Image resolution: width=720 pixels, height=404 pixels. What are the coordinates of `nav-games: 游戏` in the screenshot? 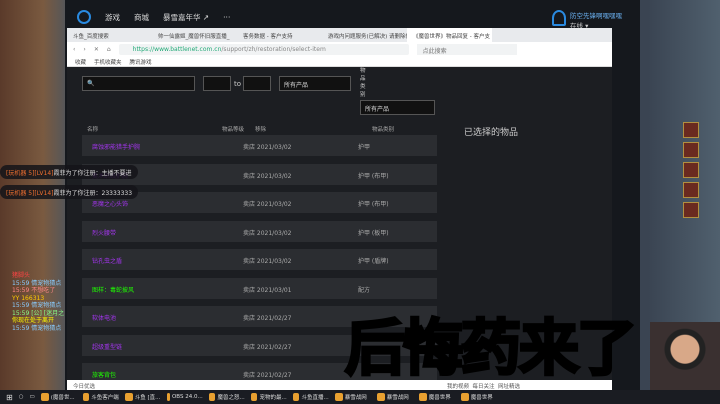 It's located at (112, 17).